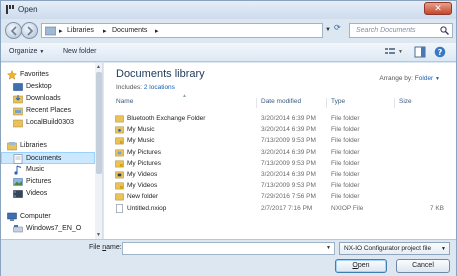 The width and height of the screenshot is (457, 276). I want to click on file-row: My Music 7/13/2009 9:53 PM File folder, so click(280, 140).